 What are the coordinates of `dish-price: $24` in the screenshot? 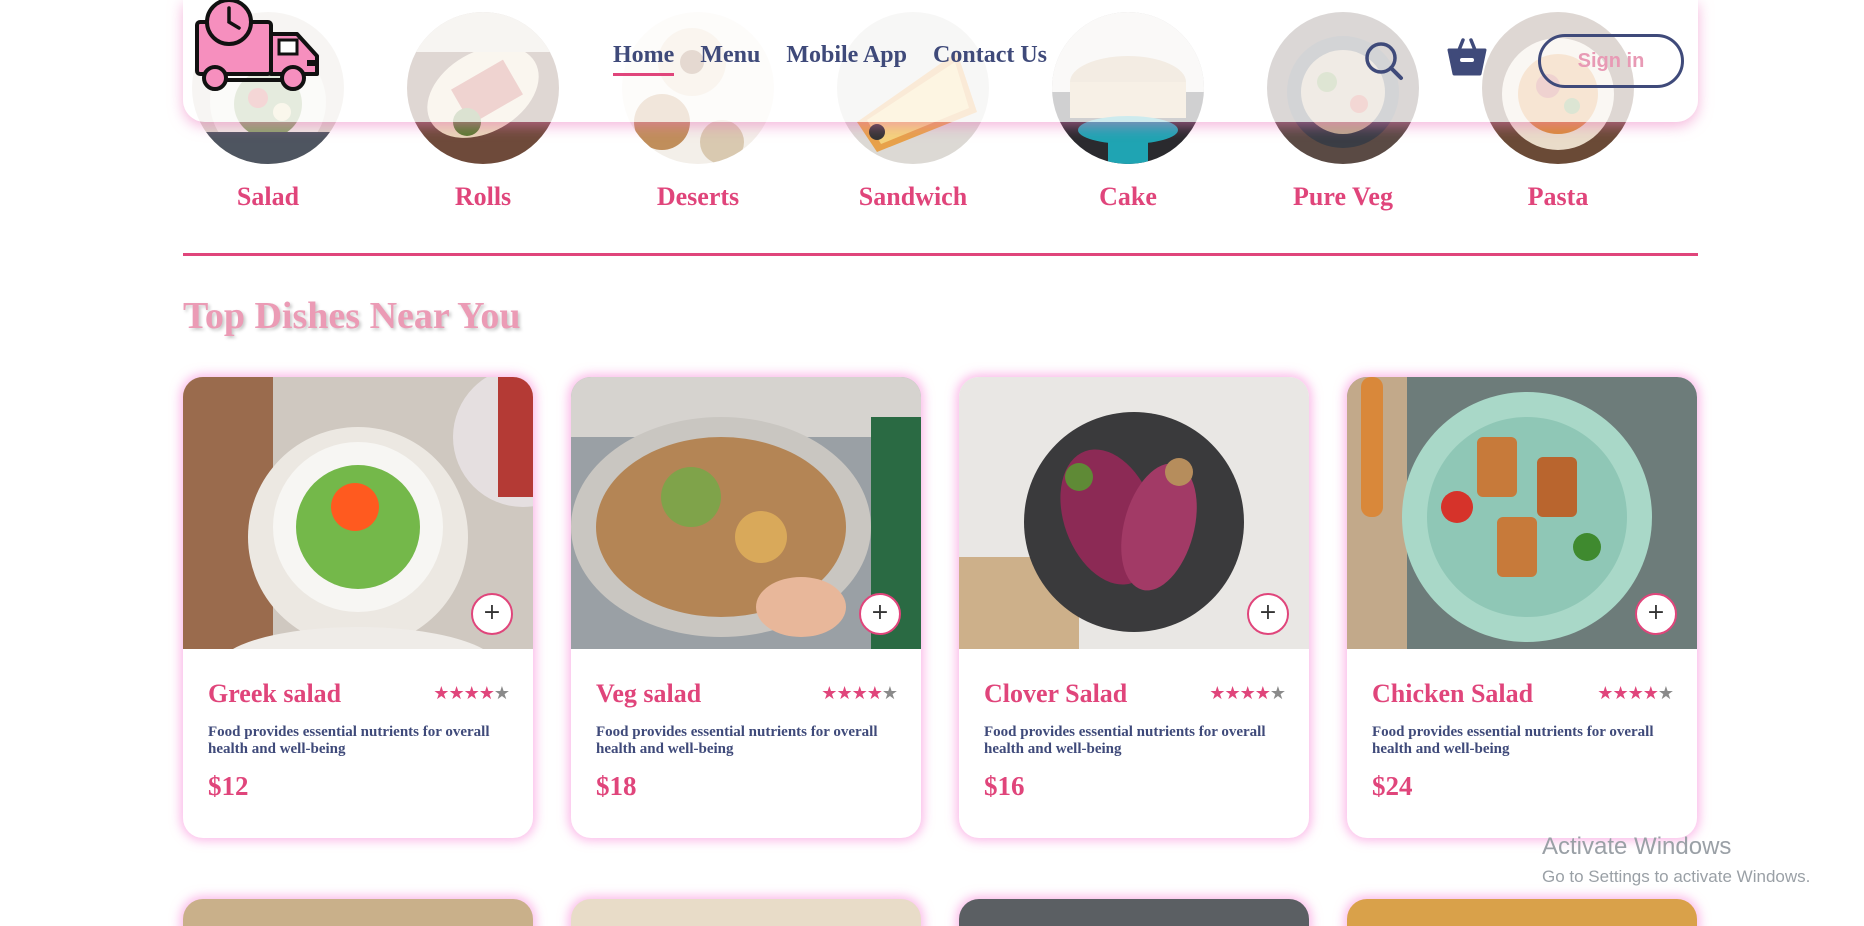 It's located at (1392, 786).